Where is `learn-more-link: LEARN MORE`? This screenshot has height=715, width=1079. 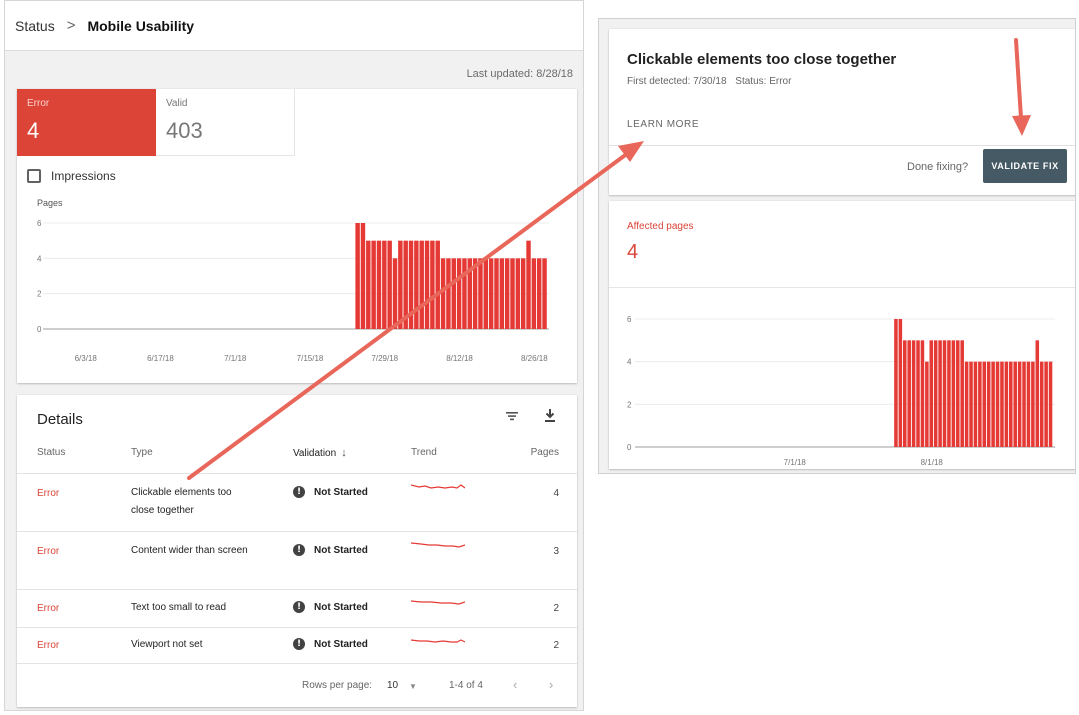 learn-more-link: LEARN MORE is located at coordinates (663, 124).